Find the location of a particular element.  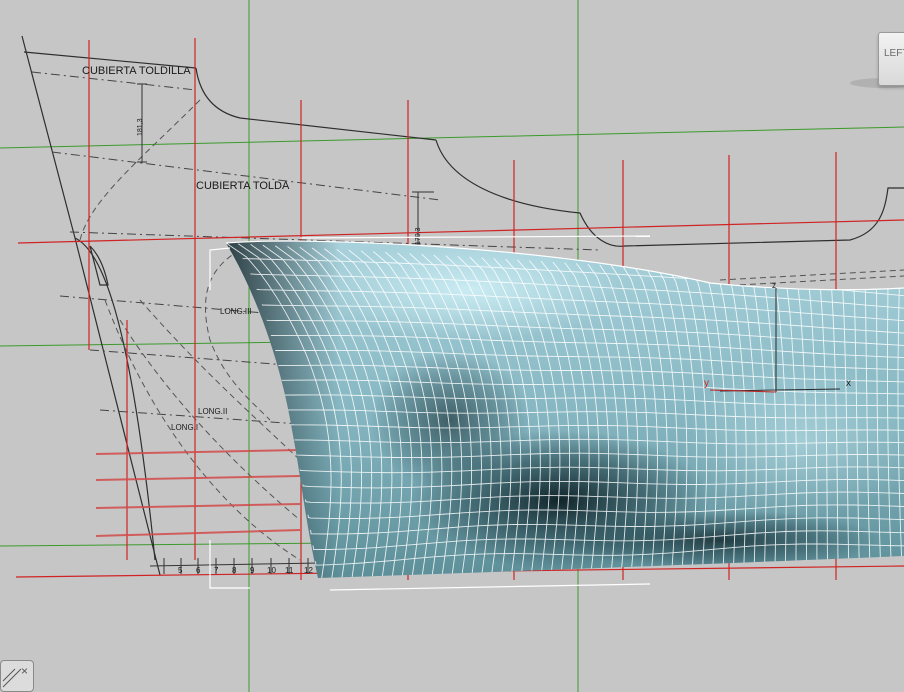

gizmo-axis-x-label: x is located at coordinates (848, 383).